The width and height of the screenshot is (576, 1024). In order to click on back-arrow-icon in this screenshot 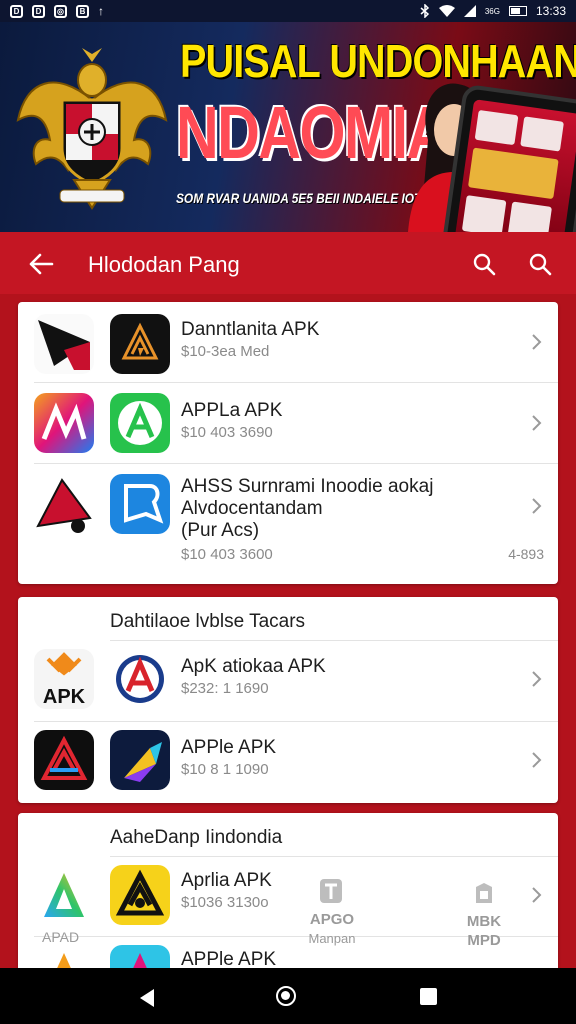, I will do `click(41, 264)`.